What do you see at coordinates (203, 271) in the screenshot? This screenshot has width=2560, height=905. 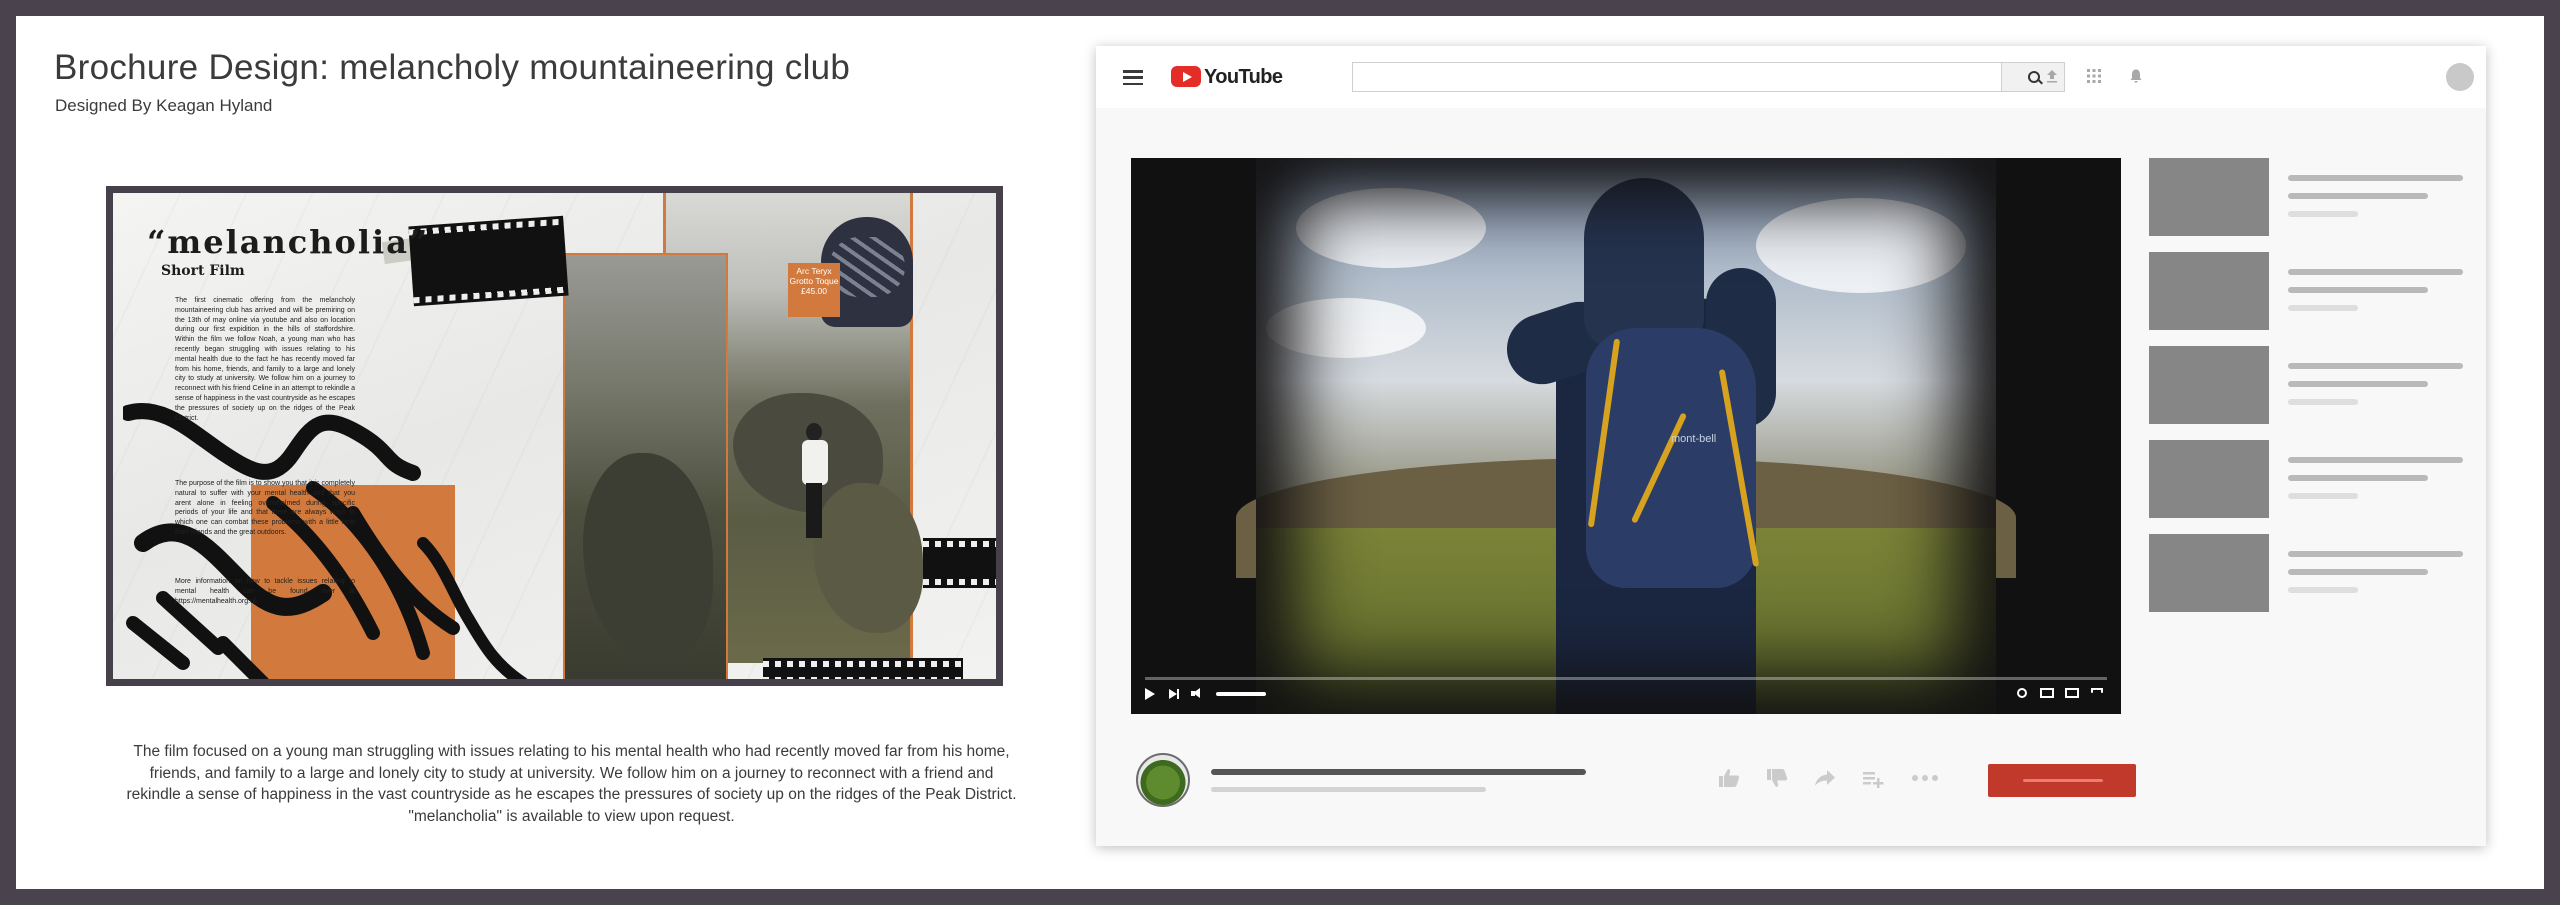 I see `brochure-subheading: Short Film` at bounding box center [203, 271].